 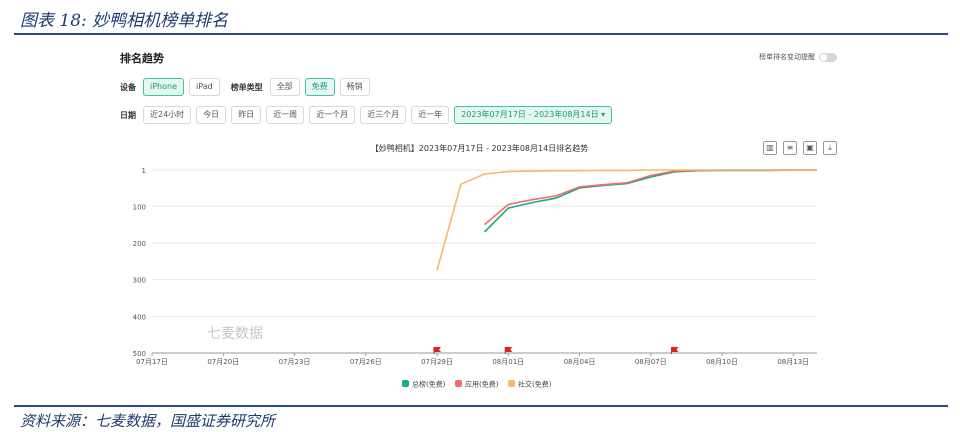 I want to click on list-type-label: 榜单类型, so click(x=246, y=87).